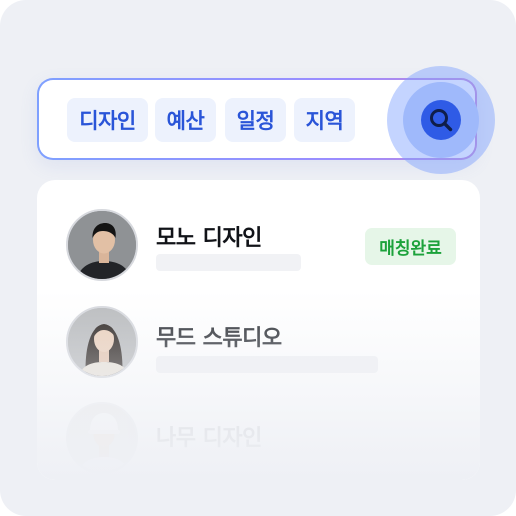  I want to click on search-icon, so click(441, 120).